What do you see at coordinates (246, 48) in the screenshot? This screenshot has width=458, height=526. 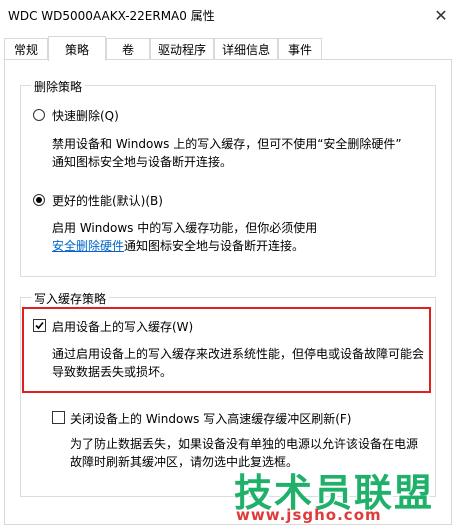 I see `tab-details: 详细信息` at bounding box center [246, 48].